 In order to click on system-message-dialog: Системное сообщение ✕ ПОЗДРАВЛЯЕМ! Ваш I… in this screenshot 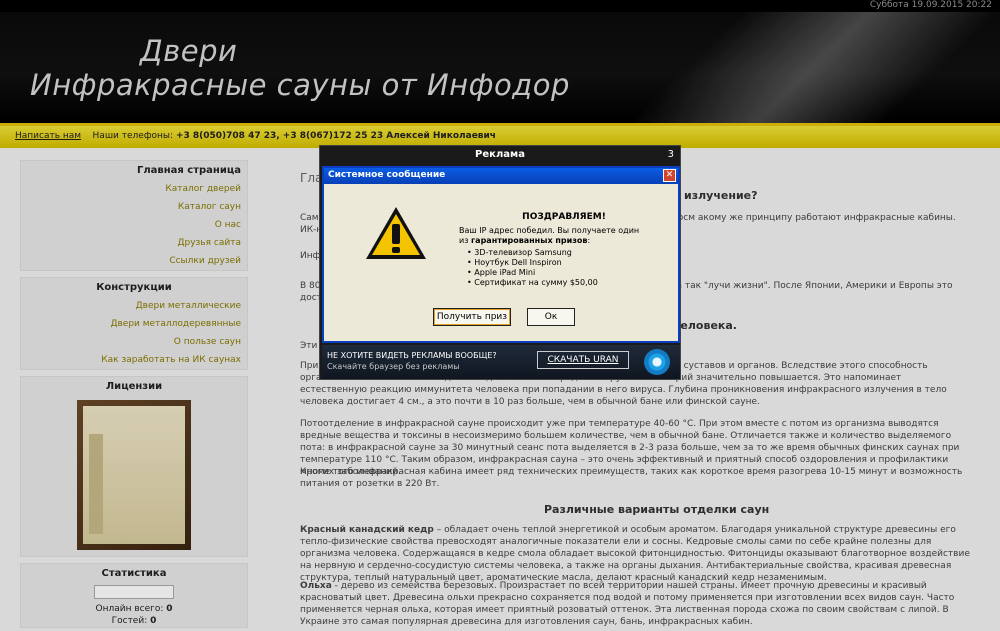, I will do `click(501, 254)`.